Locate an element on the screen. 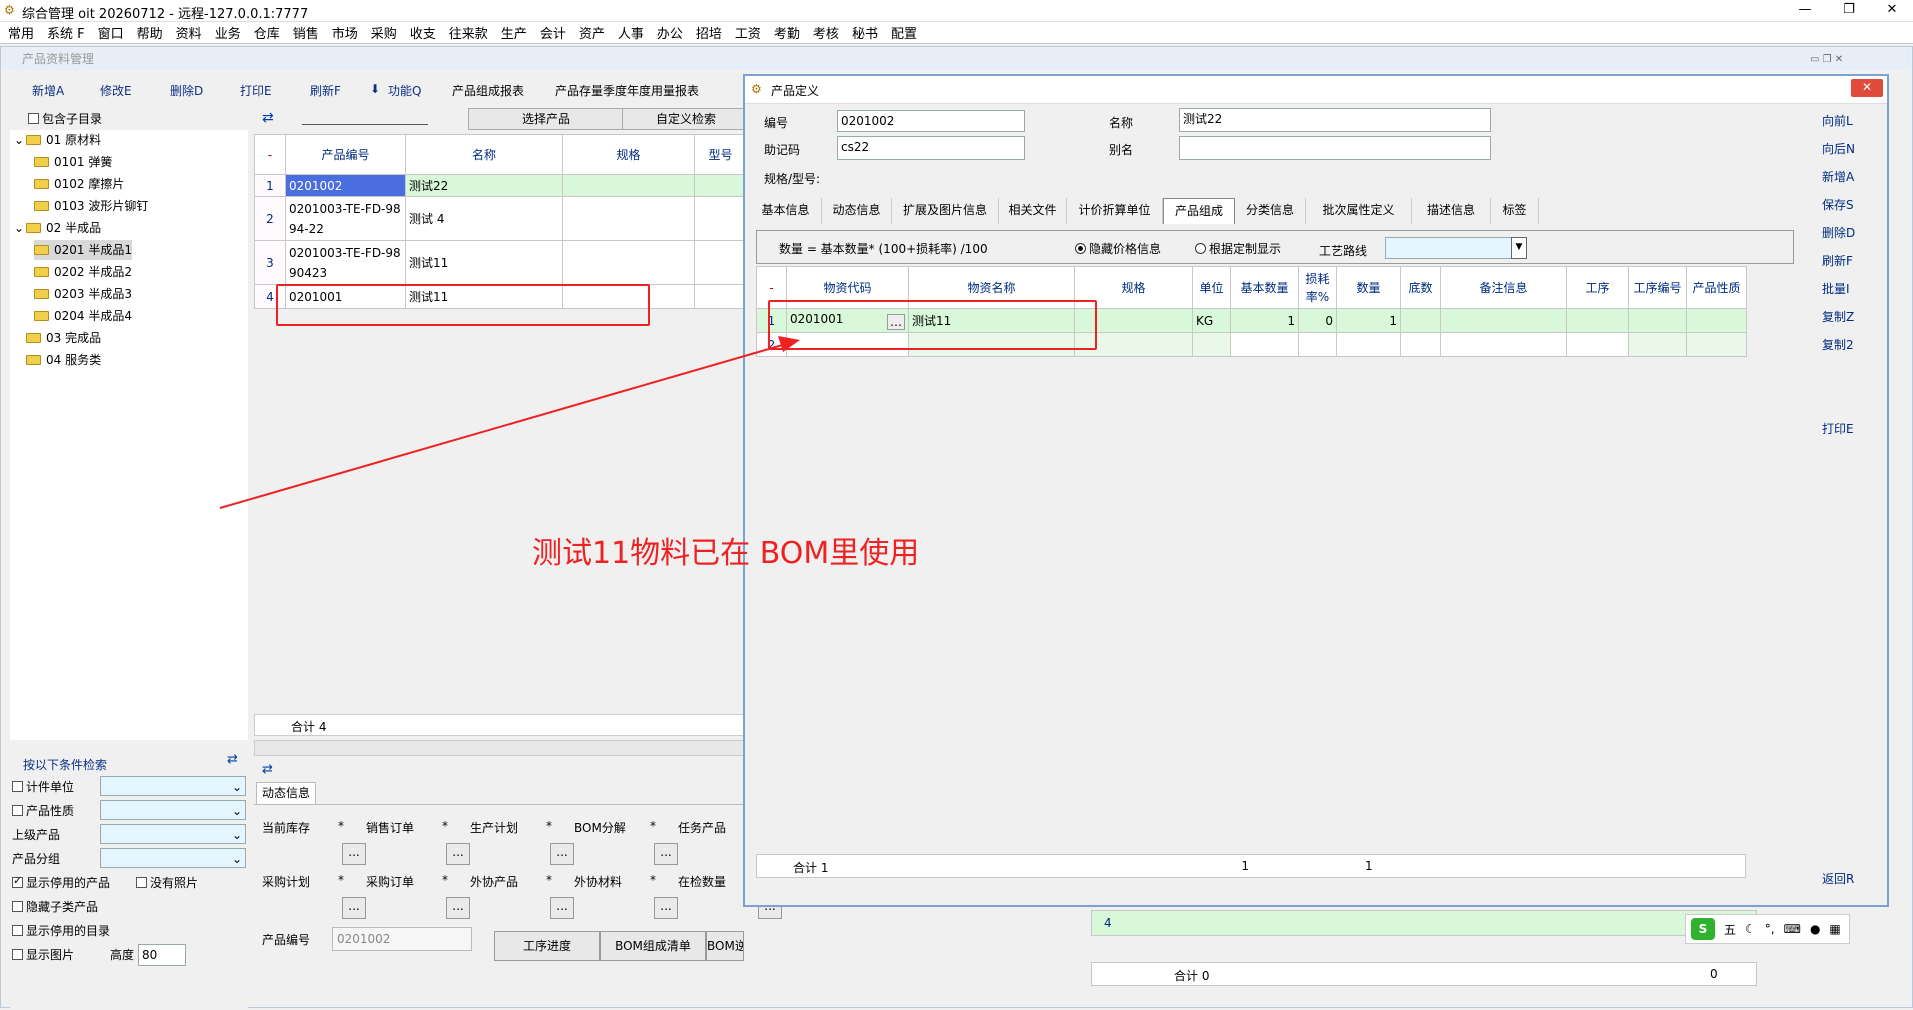 The width and height of the screenshot is (1913, 1010). ime-toolbar: S 五 ☾ °, ⌨ ● ▦ is located at coordinates (1767, 929).